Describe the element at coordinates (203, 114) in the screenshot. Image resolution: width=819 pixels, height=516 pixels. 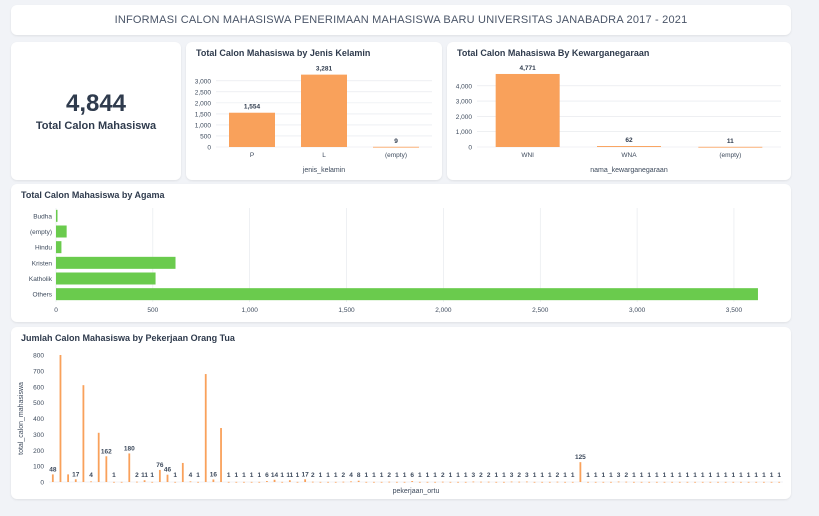
I see `y-tick-label: 1,500` at that location.